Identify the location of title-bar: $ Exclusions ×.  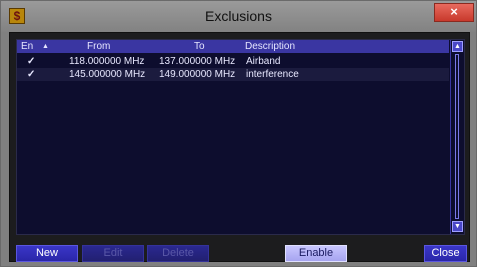
(238, 16).